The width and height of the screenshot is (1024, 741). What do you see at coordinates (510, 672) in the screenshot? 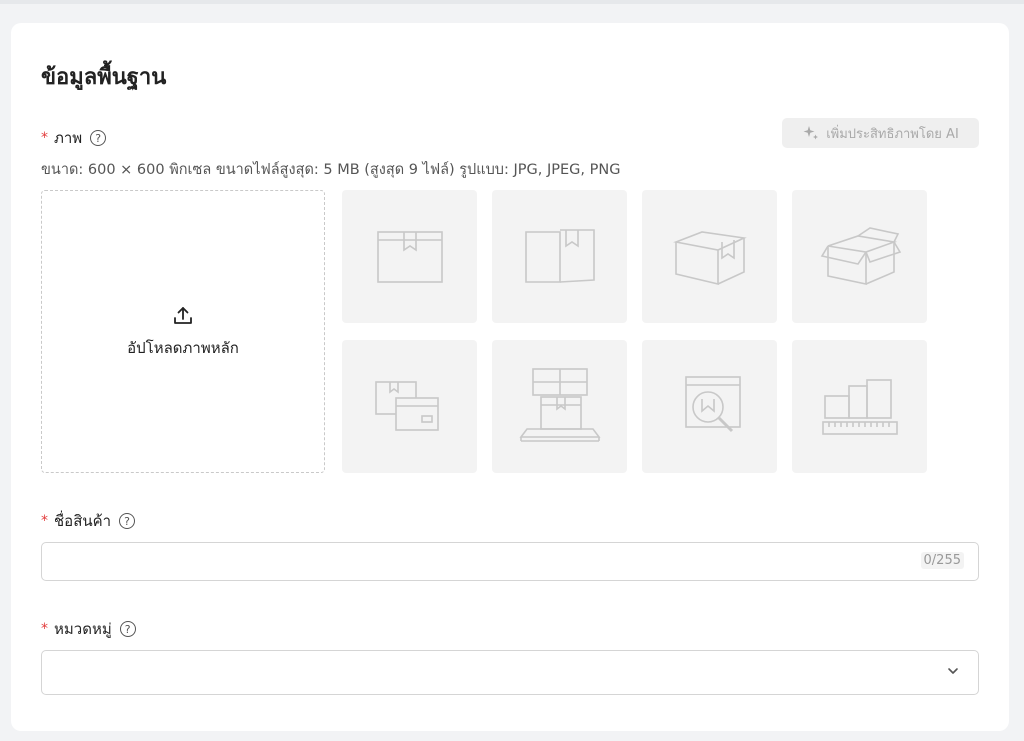
I see `category-select` at bounding box center [510, 672].